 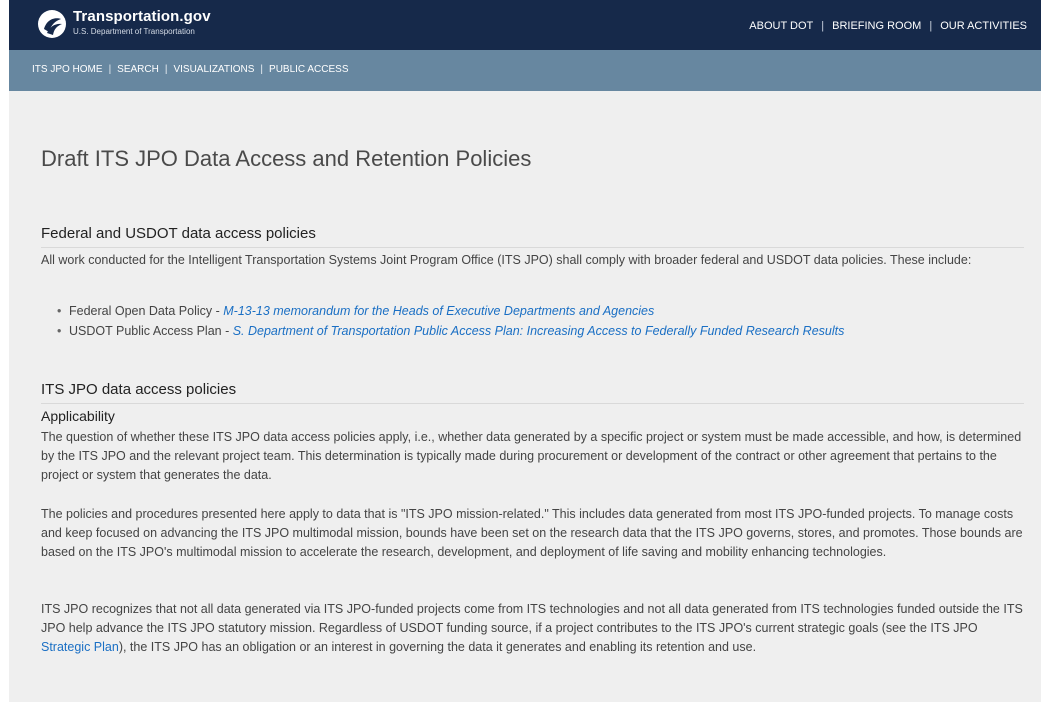 I want to click on subsection-heading-applicability: Applicability, so click(x=78, y=416).